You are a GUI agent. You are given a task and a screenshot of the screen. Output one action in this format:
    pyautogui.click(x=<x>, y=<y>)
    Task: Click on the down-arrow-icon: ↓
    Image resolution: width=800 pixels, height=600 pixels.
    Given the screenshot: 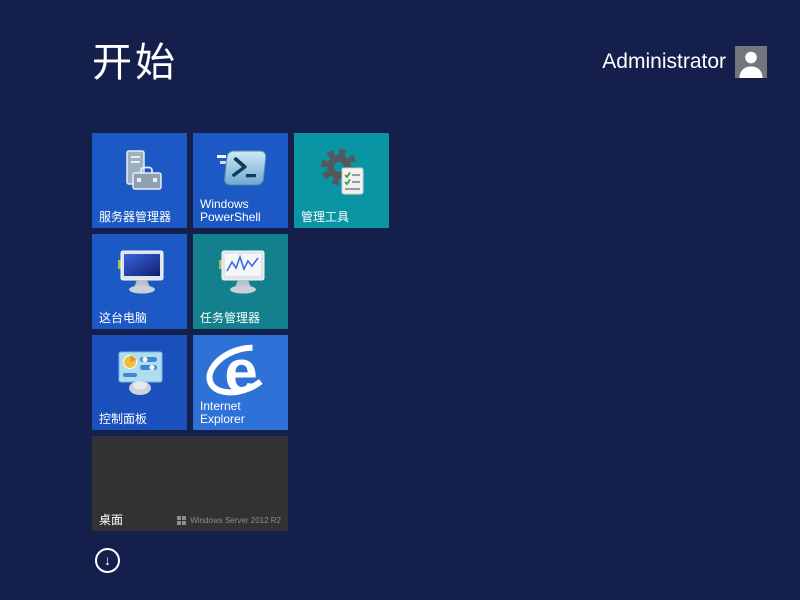 What is the action you would take?
    pyautogui.click(x=107, y=560)
    